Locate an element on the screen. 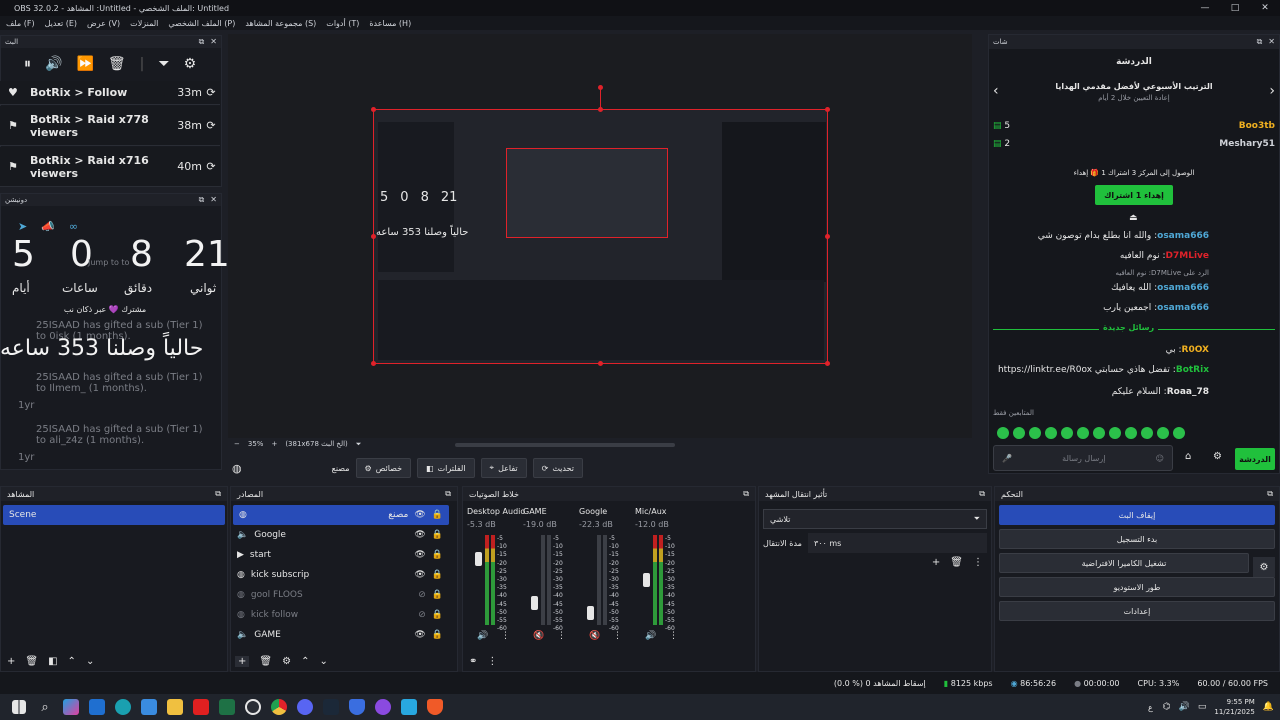  copilot-icon is located at coordinates (71, 707).